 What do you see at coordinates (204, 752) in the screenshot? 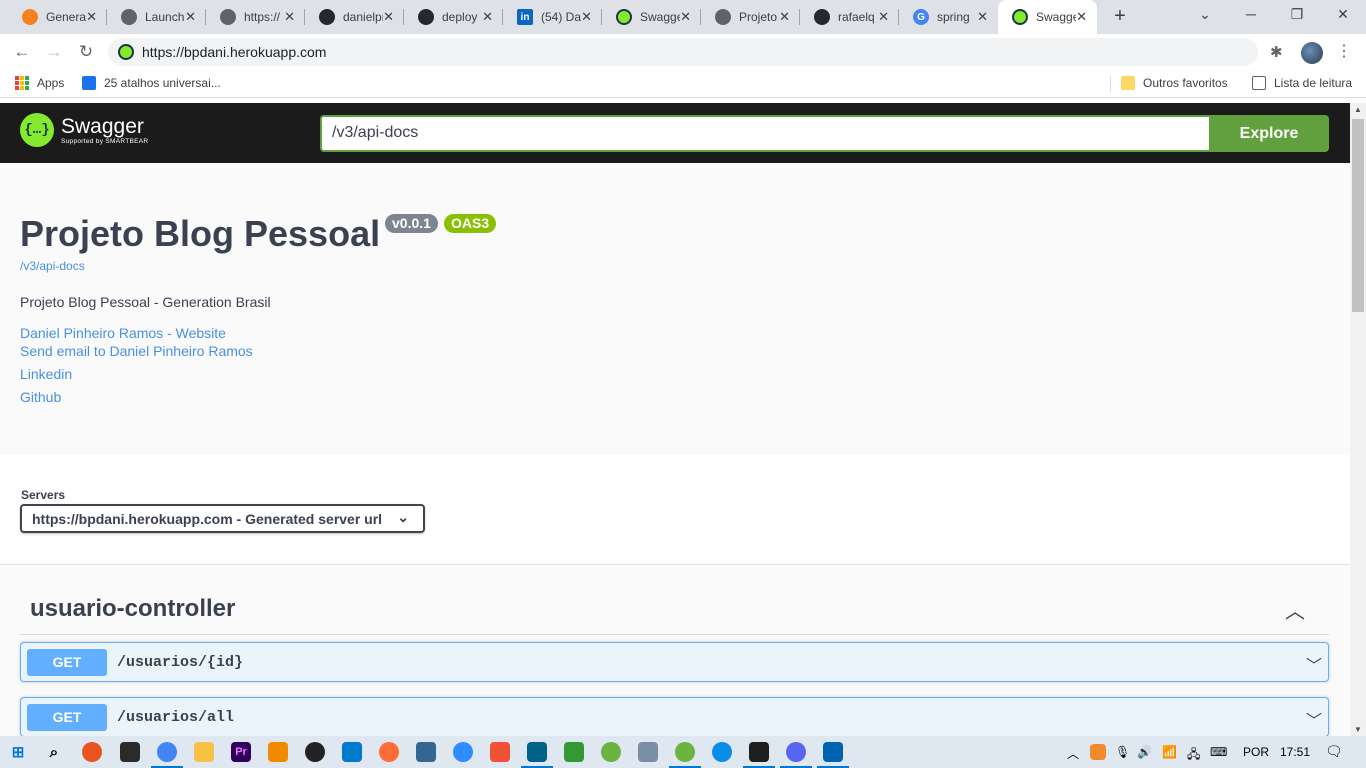
I see `file-explorer-icon` at bounding box center [204, 752].